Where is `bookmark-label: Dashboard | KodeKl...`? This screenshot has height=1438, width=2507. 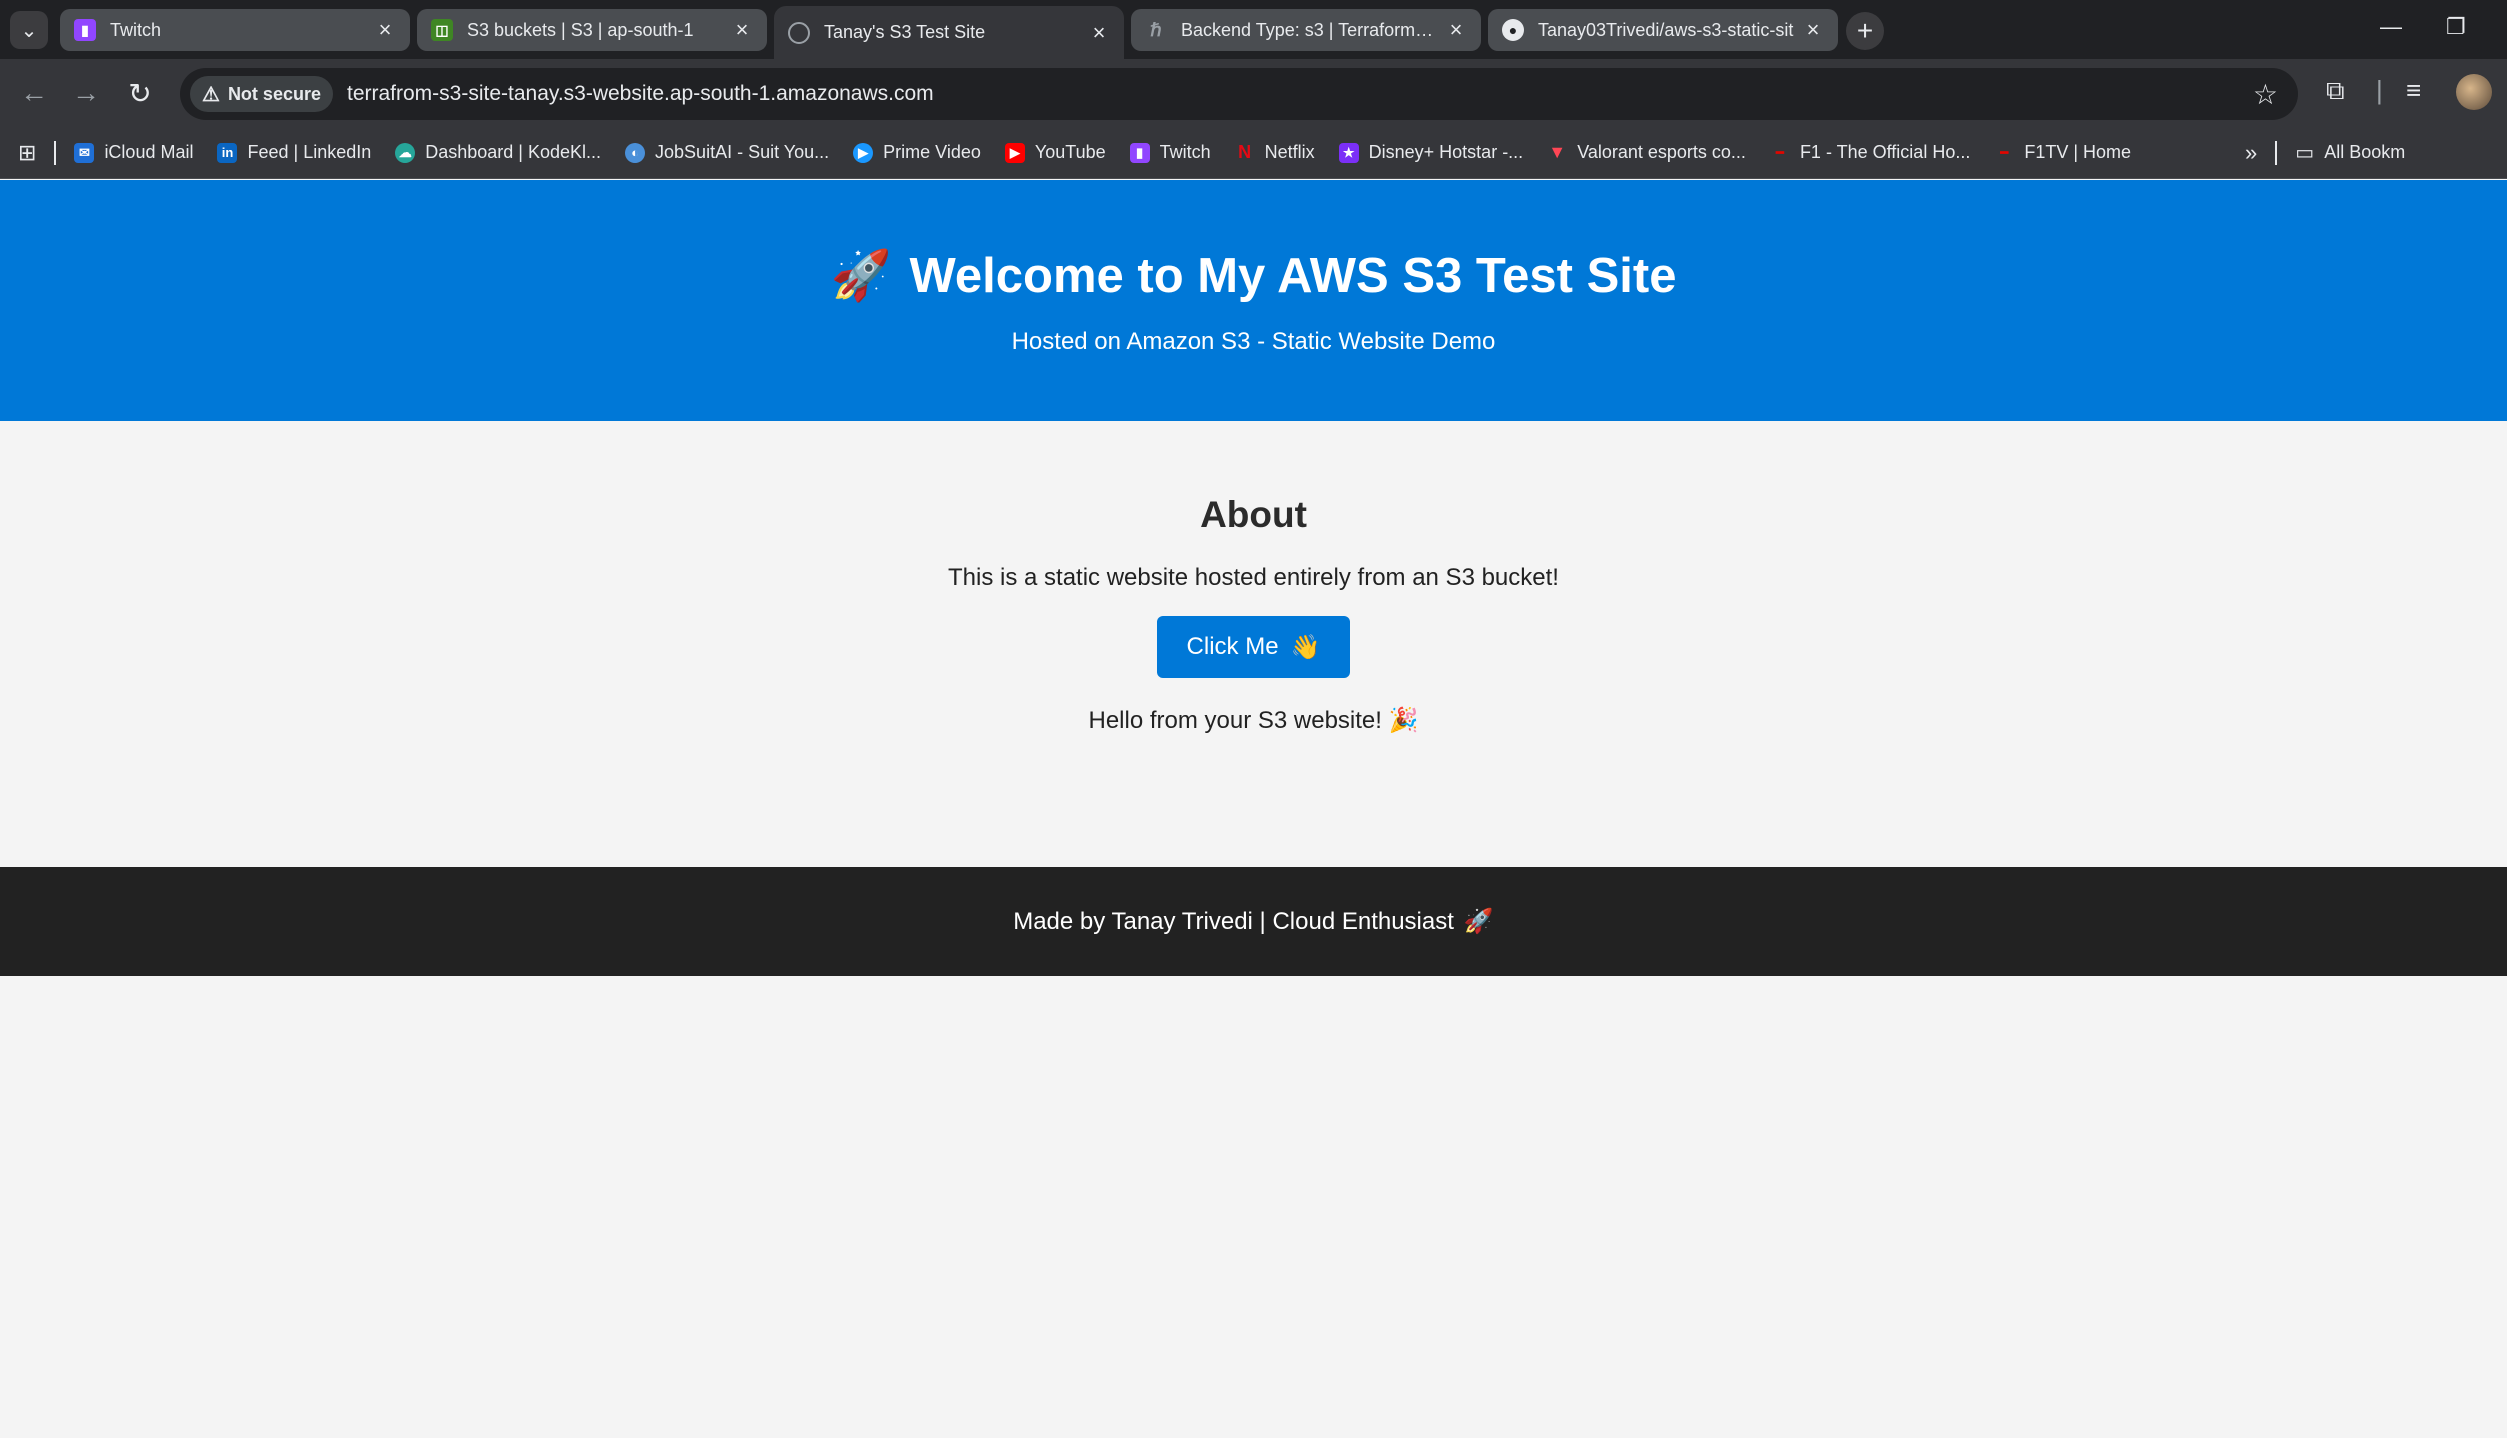 bookmark-label: Dashboard | KodeKl... is located at coordinates (513, 152).